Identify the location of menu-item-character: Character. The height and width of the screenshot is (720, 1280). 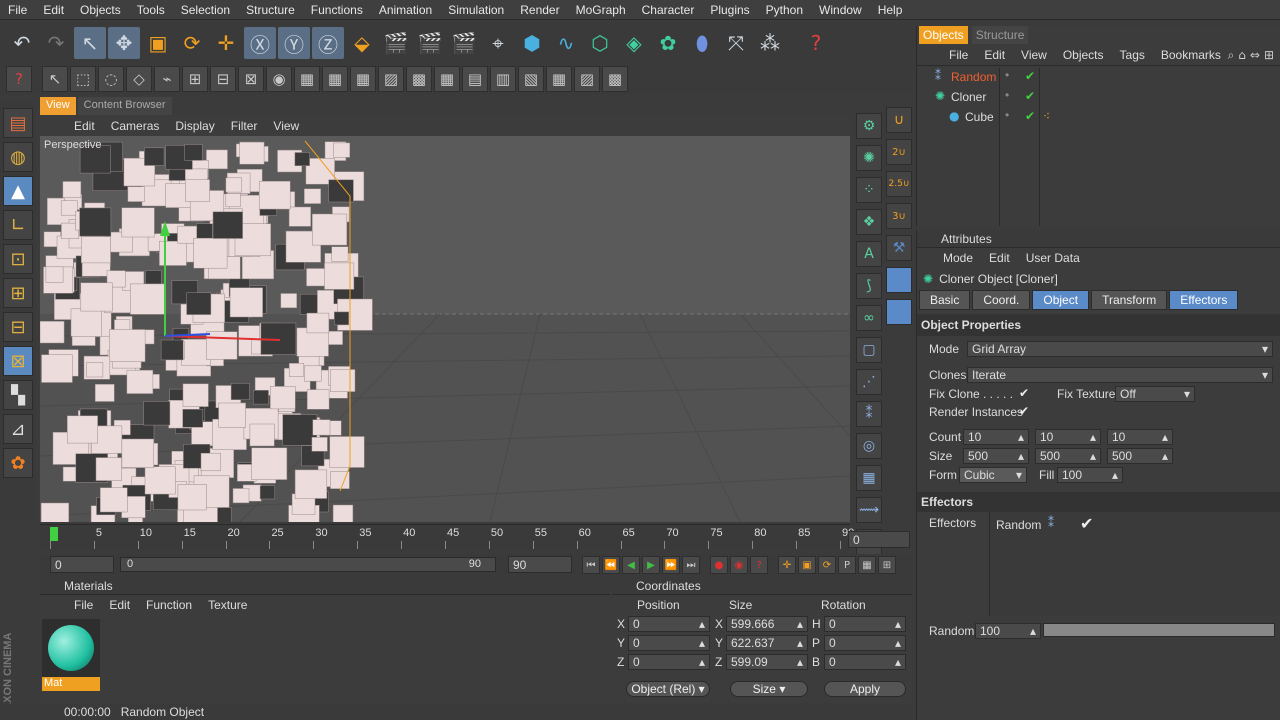
(668, 10).